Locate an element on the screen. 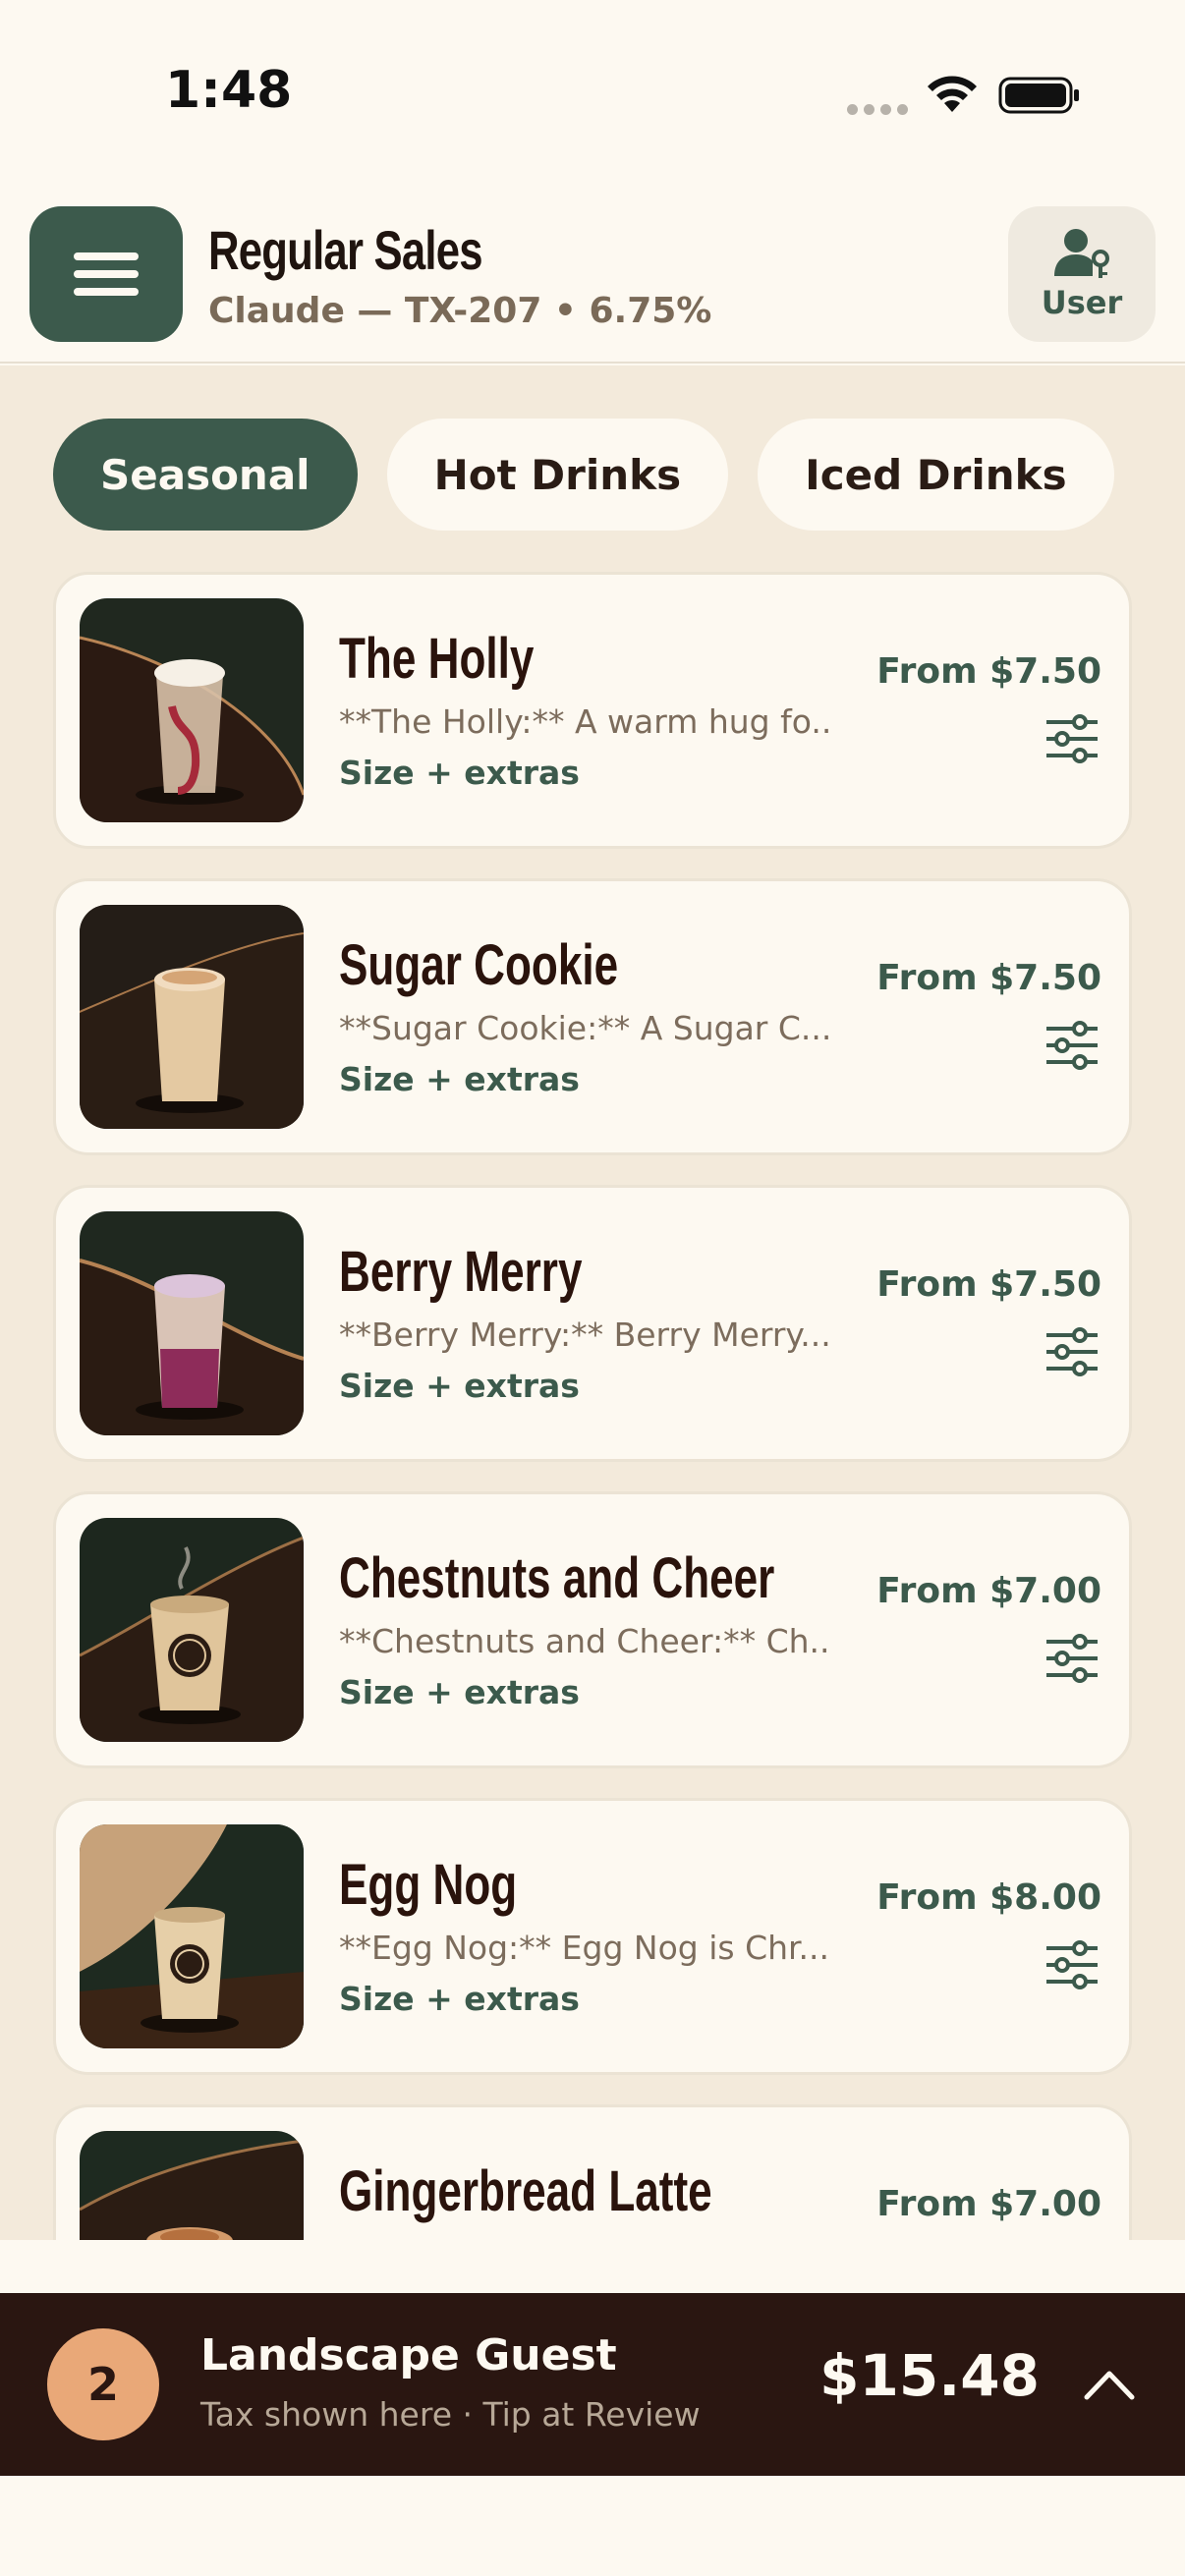  page-title: Regular Sales is located at coordinates (346, 250).